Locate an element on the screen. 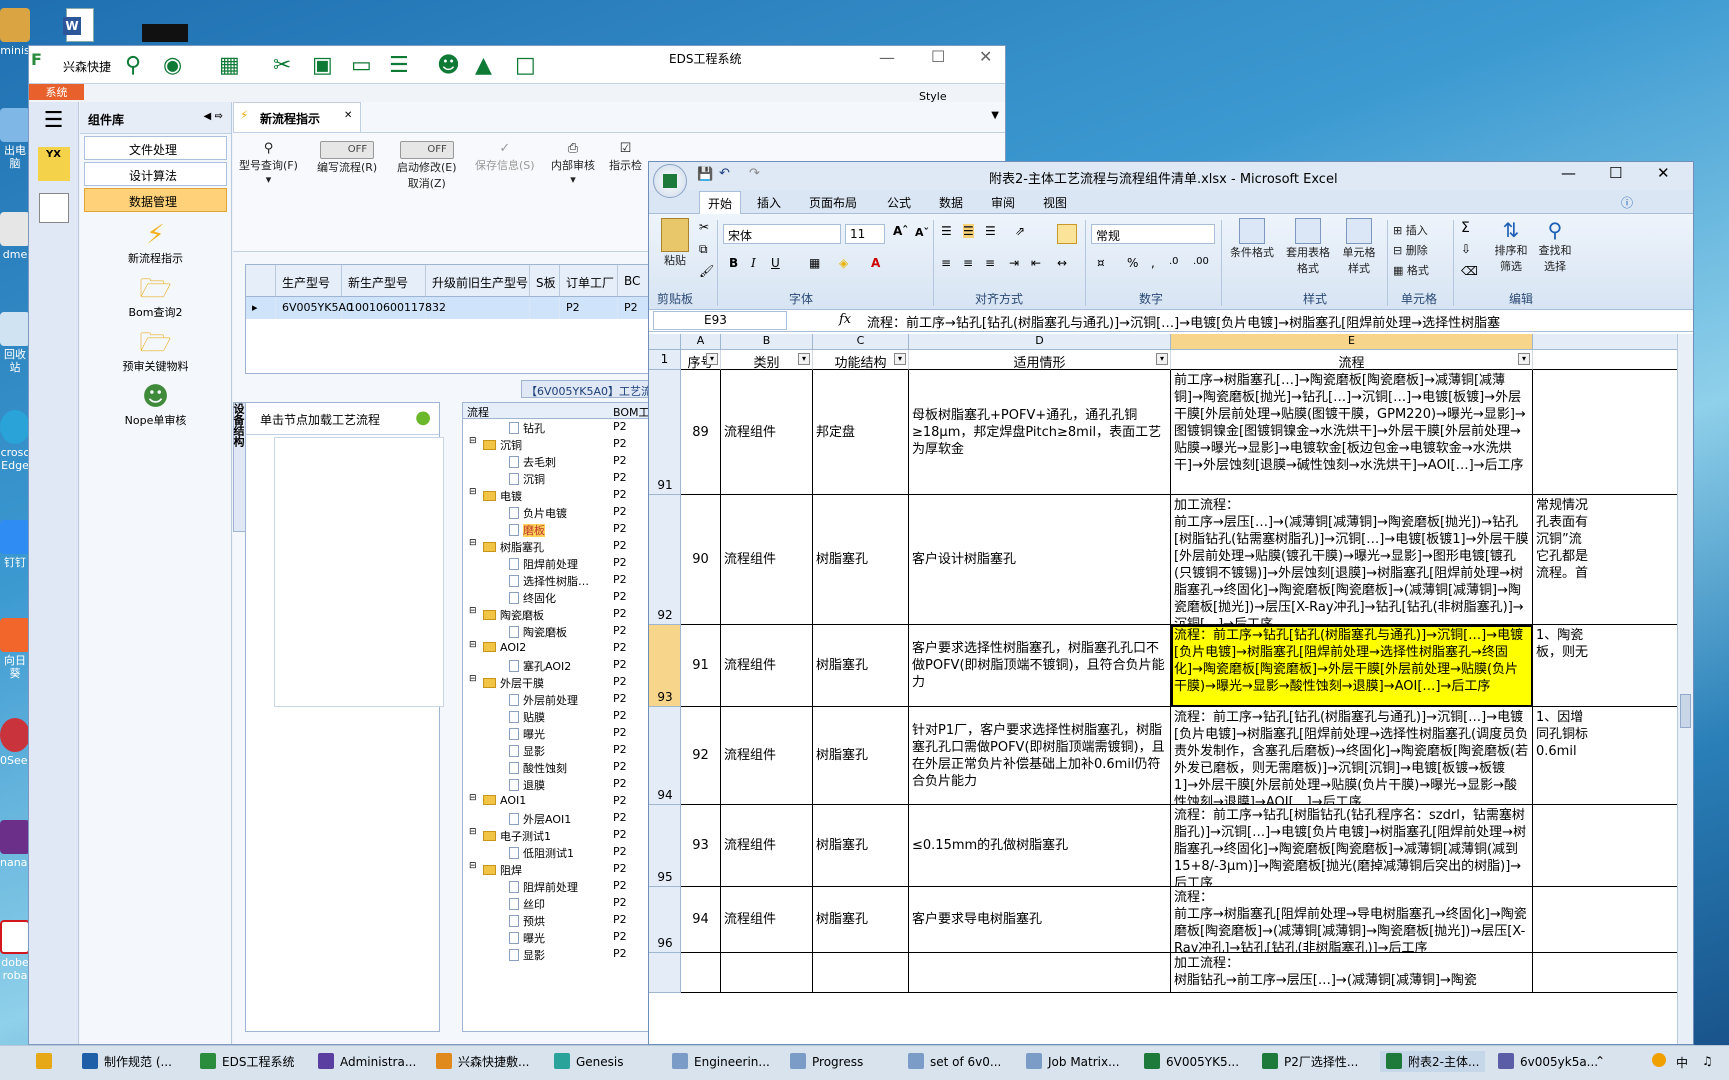  tree-node: ⊟ AOI1 P2 is located at coordinates (562, 801).